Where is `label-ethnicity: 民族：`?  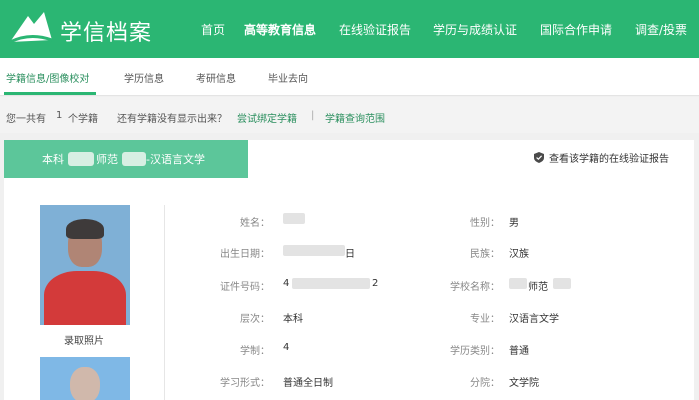 label-ethnicity: 民族： is located at coordinates (485, 254).